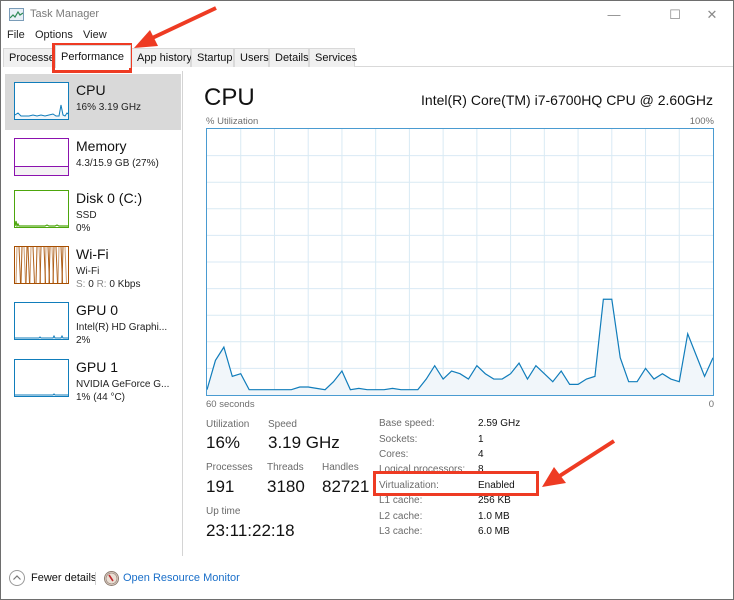 This screenshot has height=600, width=734. Describe the element at coordinates (286, 486) in the screenshot. I see `threads-value: 3180` at that location.